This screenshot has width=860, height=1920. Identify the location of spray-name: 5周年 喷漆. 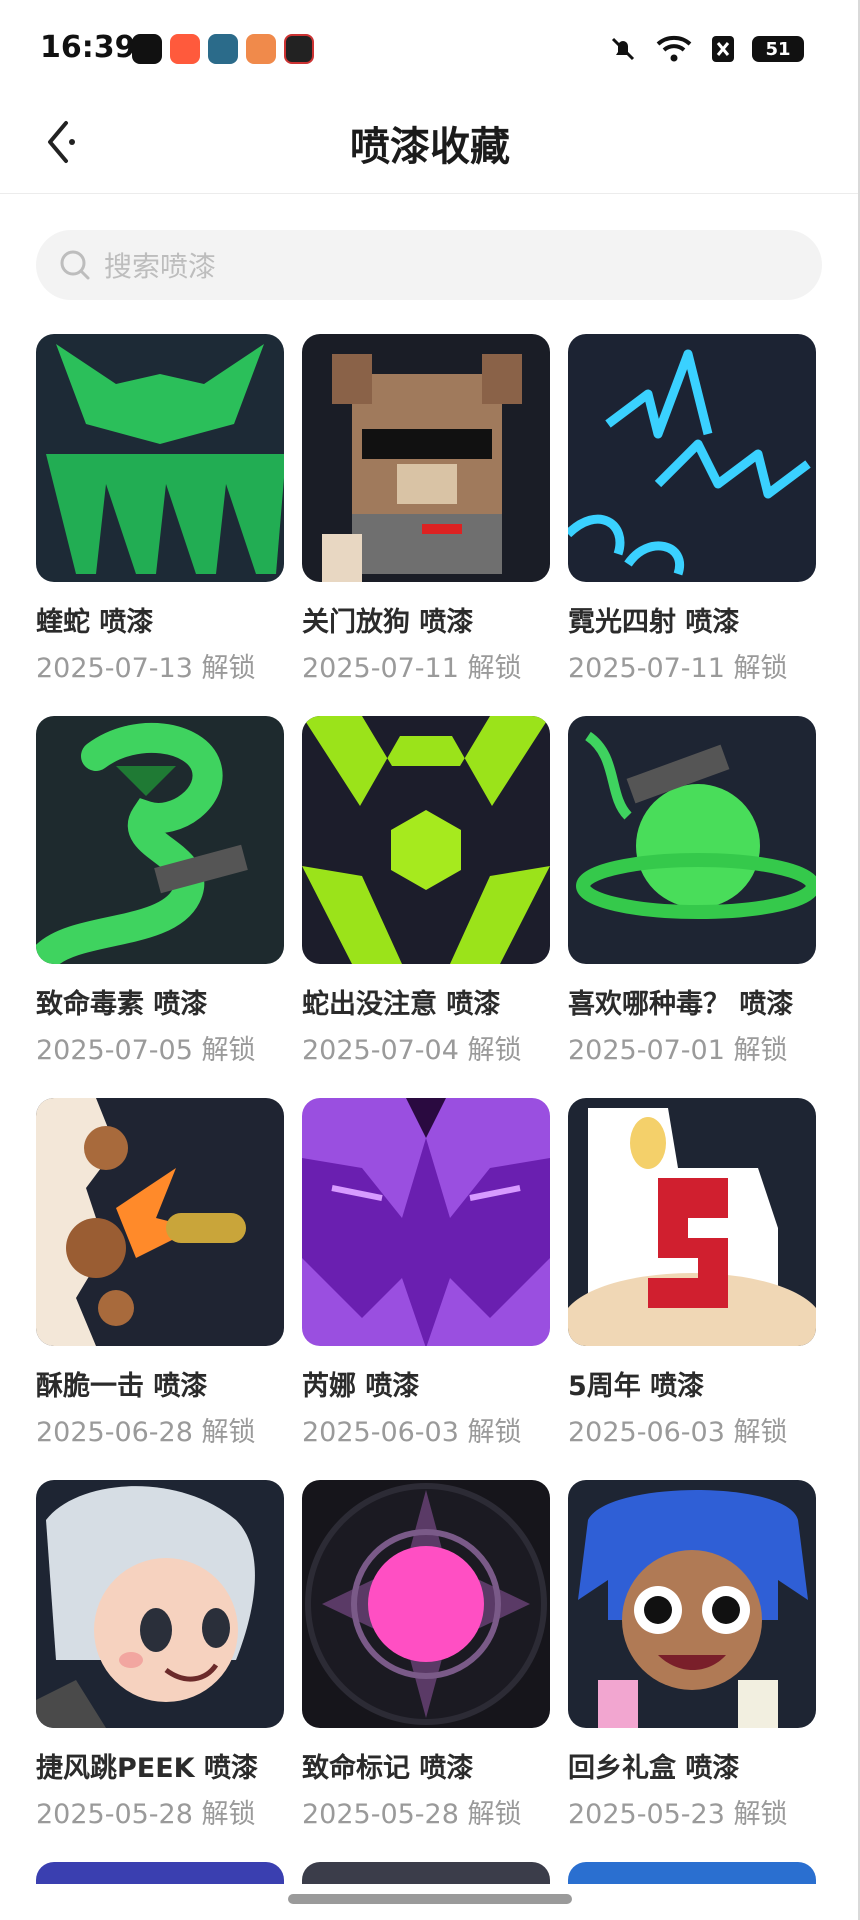
(636, 1386).